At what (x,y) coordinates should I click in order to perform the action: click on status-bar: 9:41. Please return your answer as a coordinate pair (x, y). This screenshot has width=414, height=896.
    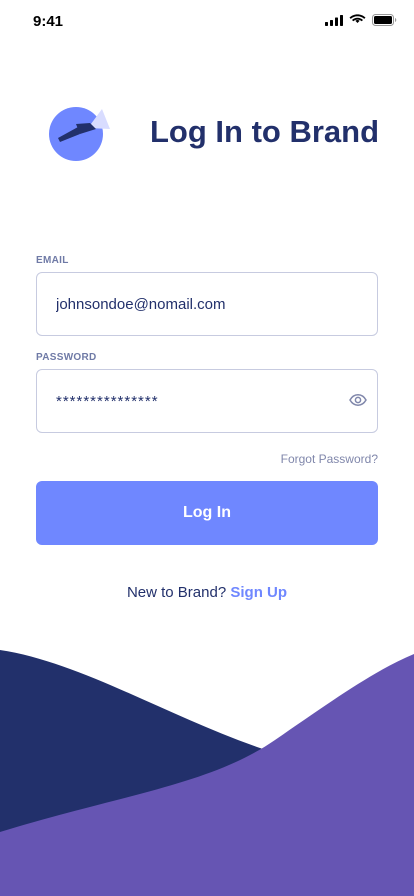
    Looking at the image, I should click on (207, 22).